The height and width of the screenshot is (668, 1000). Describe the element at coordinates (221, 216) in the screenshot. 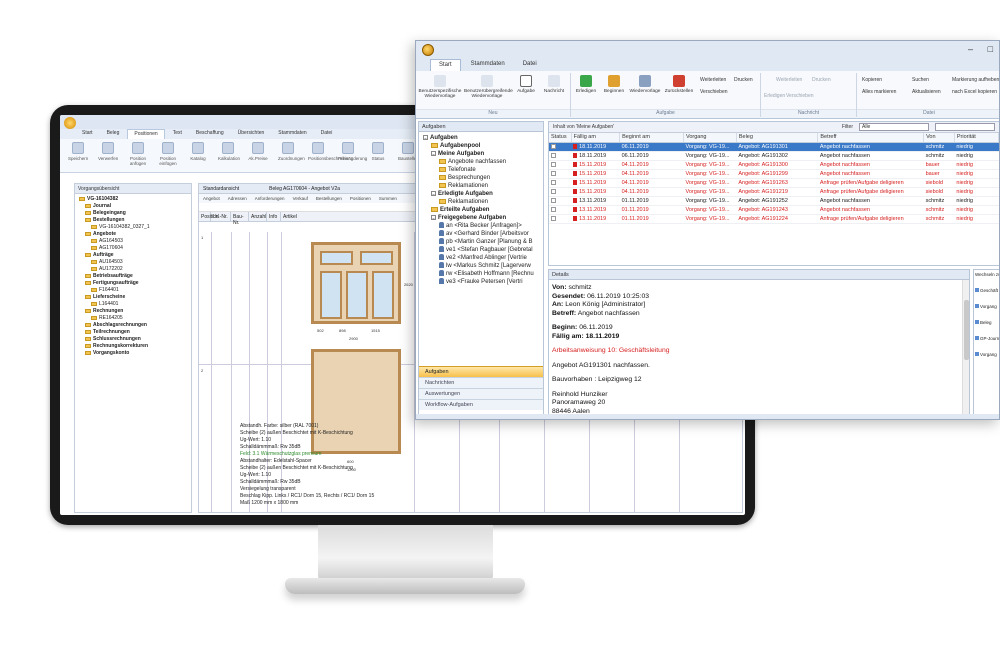

I see `back-grid-column-header: LV.-Nr.` at that location.